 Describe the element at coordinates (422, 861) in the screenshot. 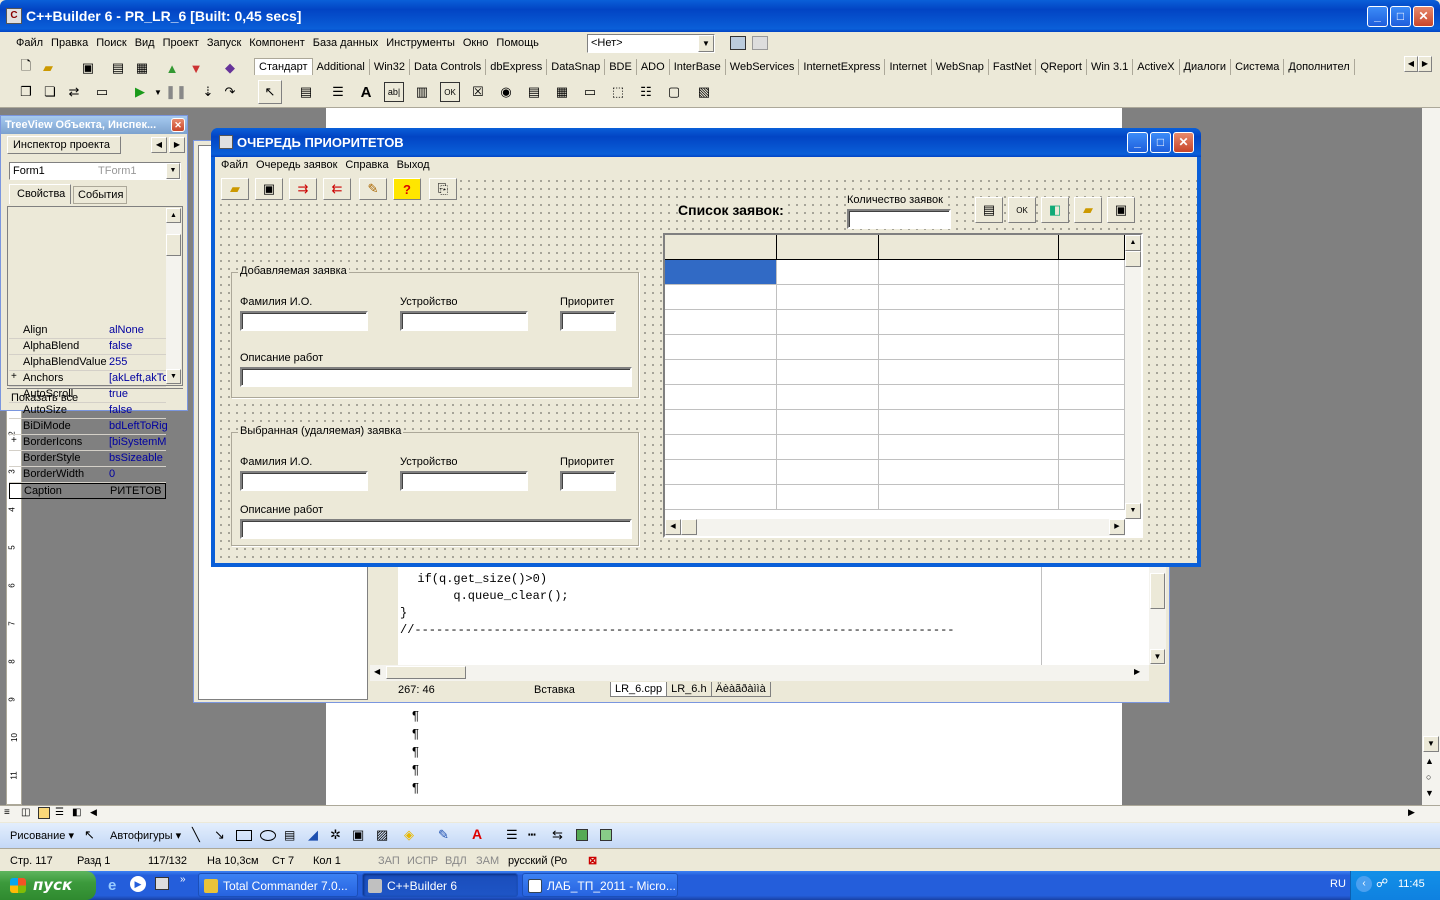

I see `status-trk: ИСПР` at that location.